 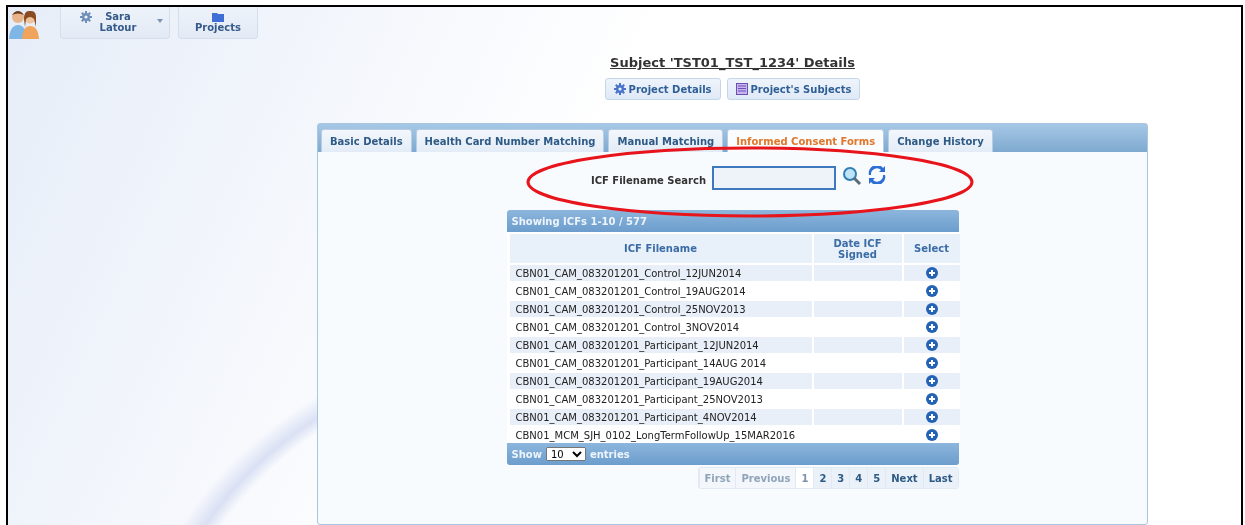 What do you see at coordinates (218, 17) in the screenshot?
I see `folder-icon` at bounding box center [218, 17].